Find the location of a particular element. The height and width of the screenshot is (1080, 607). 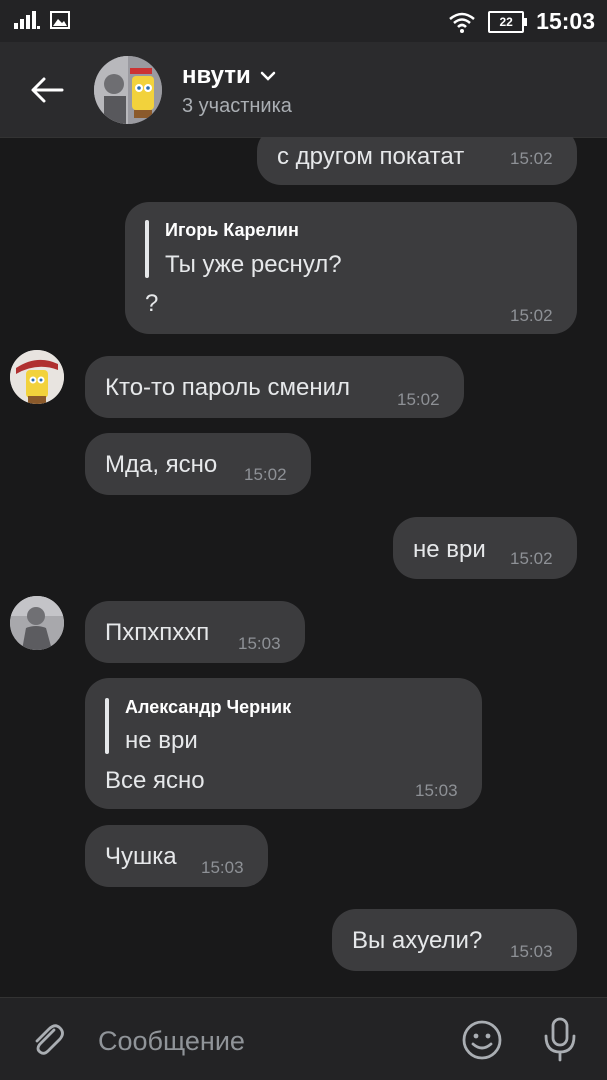

chat-title-text: нвути is located at coordinates (216, 75).